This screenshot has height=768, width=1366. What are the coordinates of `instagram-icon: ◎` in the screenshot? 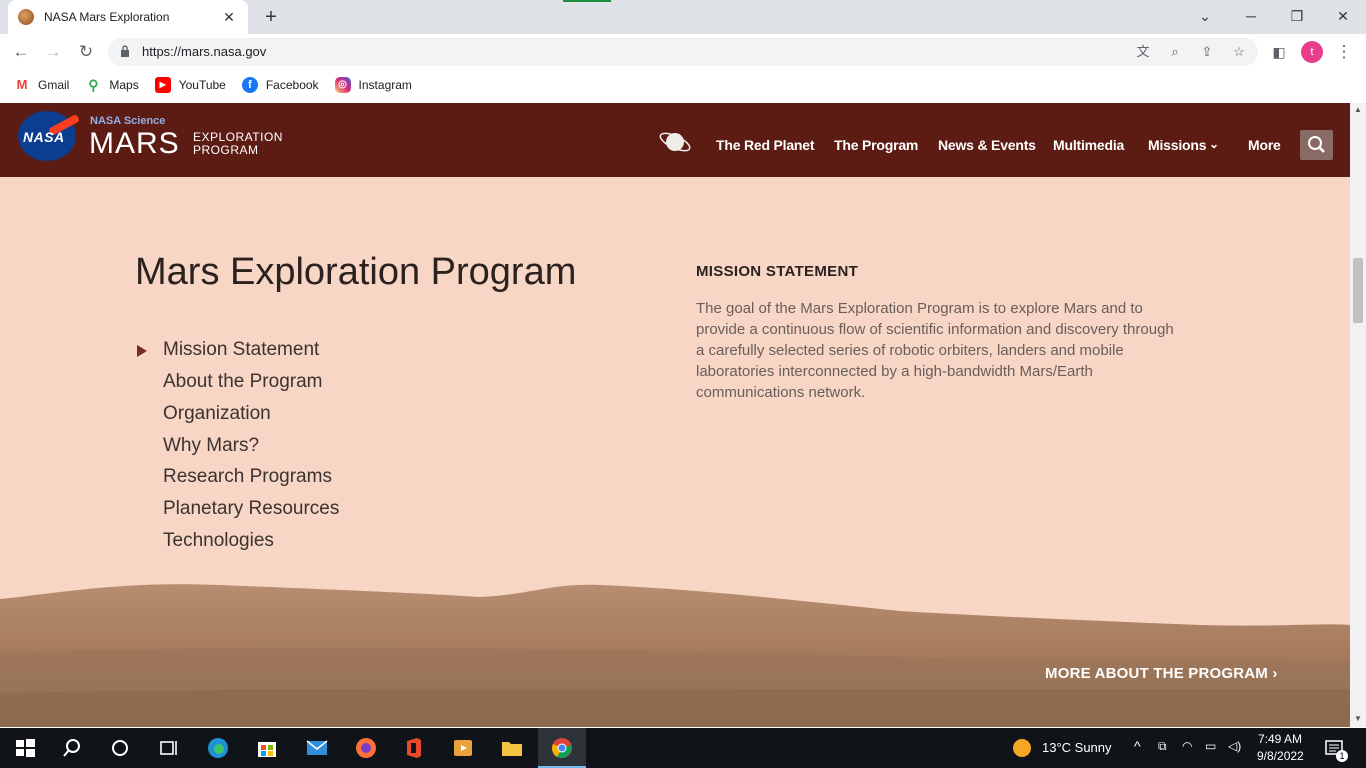 It's located at (342, 85).